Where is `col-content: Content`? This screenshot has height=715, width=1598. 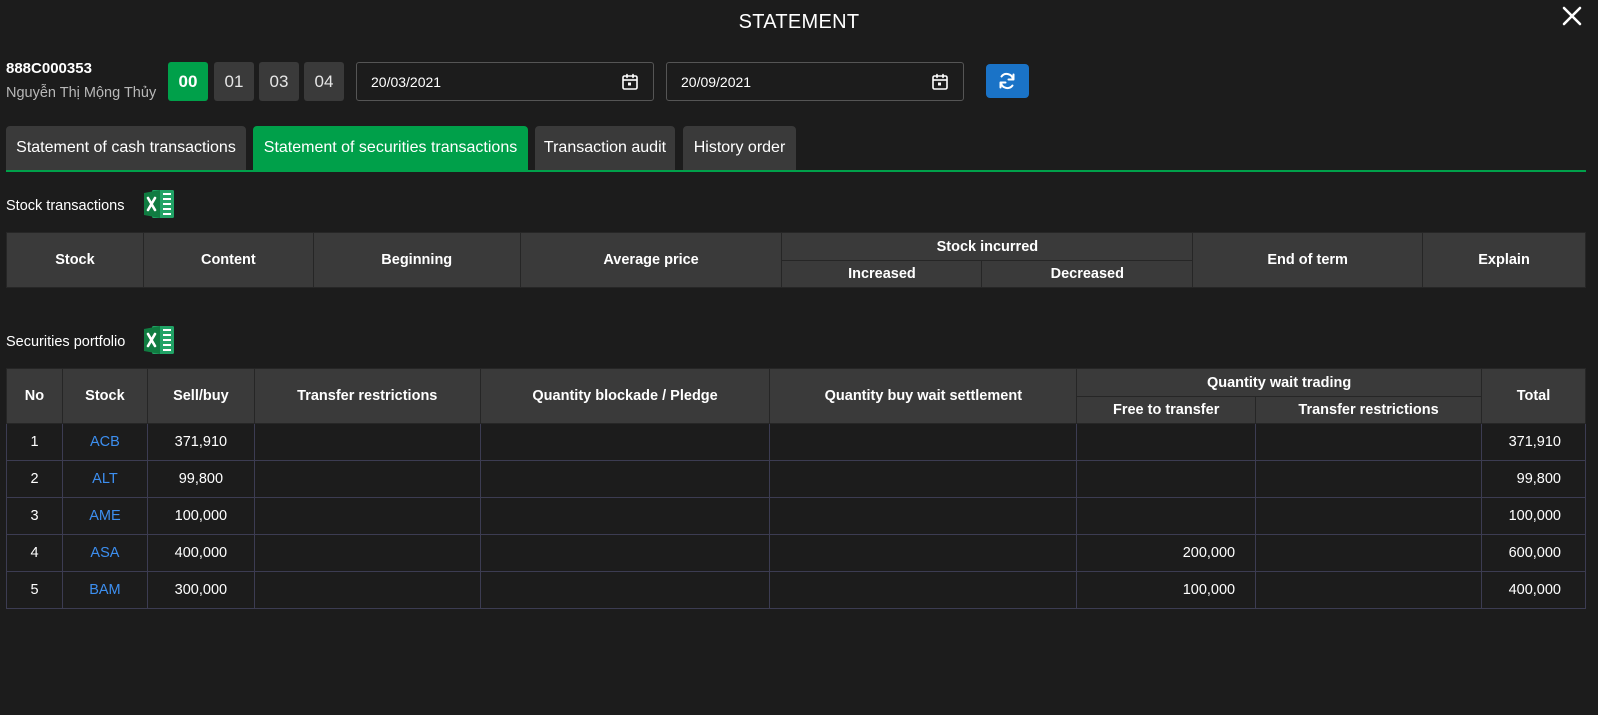 col-content: Content is located at coordinates (228, 260).